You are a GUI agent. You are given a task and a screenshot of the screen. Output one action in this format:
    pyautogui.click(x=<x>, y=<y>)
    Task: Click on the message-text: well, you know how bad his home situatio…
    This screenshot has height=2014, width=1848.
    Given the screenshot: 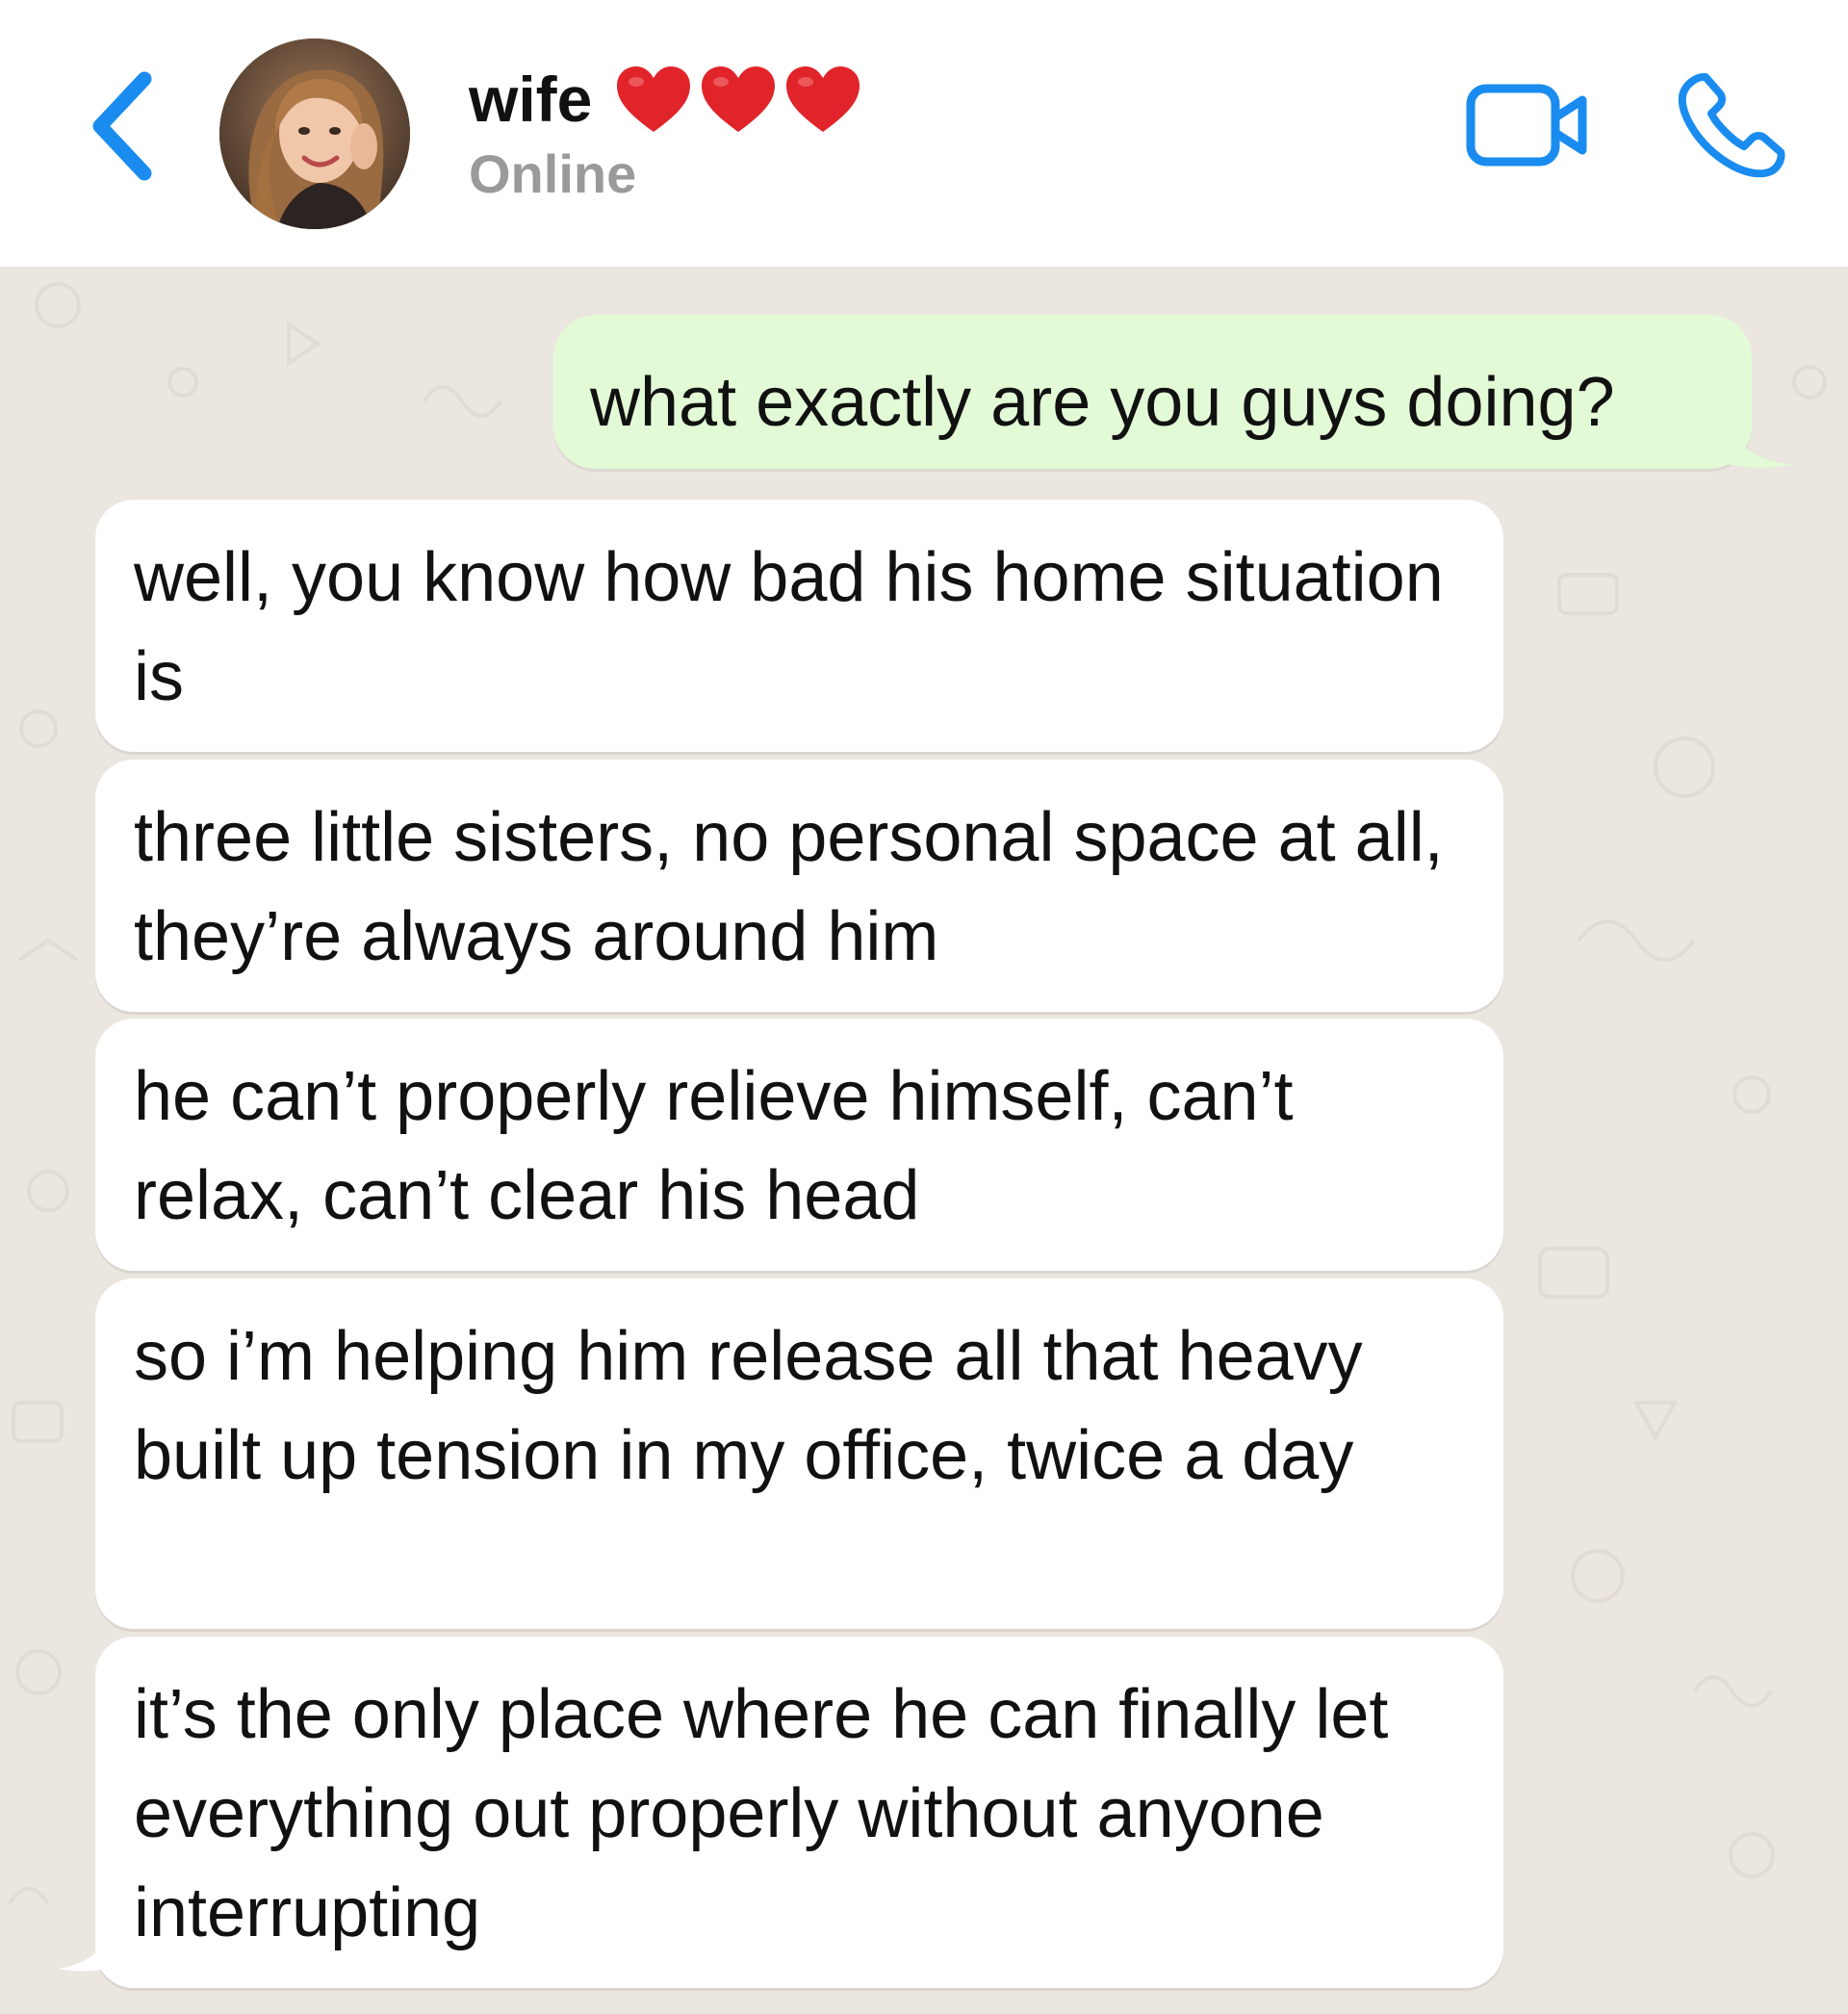 What is the action you would take?
    pyautogui.click(x=789, y=627)
    